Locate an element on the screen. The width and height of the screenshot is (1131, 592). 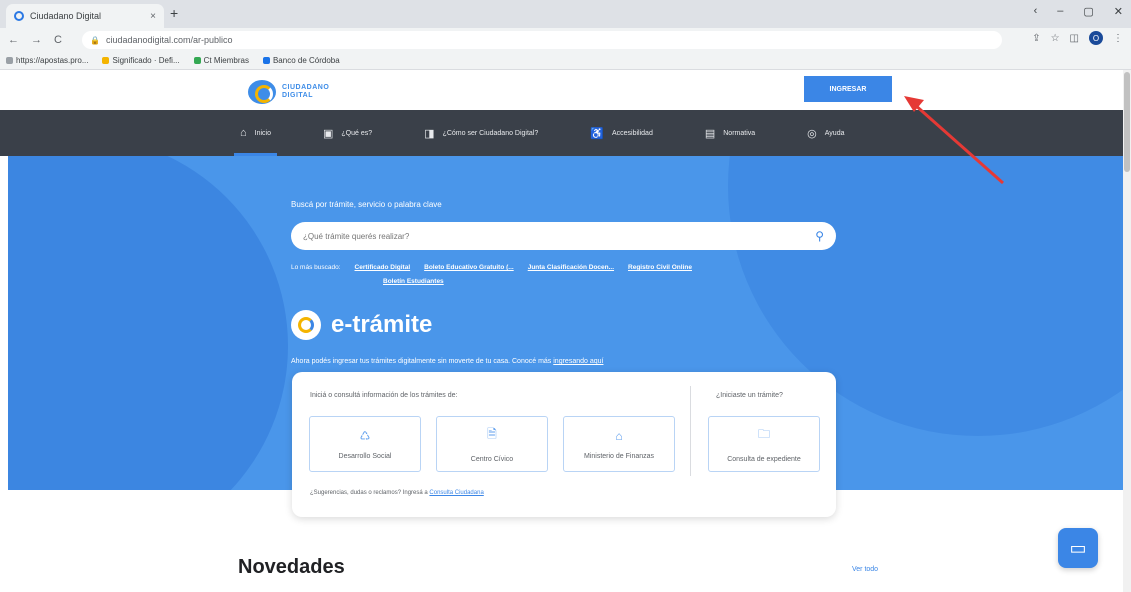
annotation-arrow is located at coordinates (954, 140).